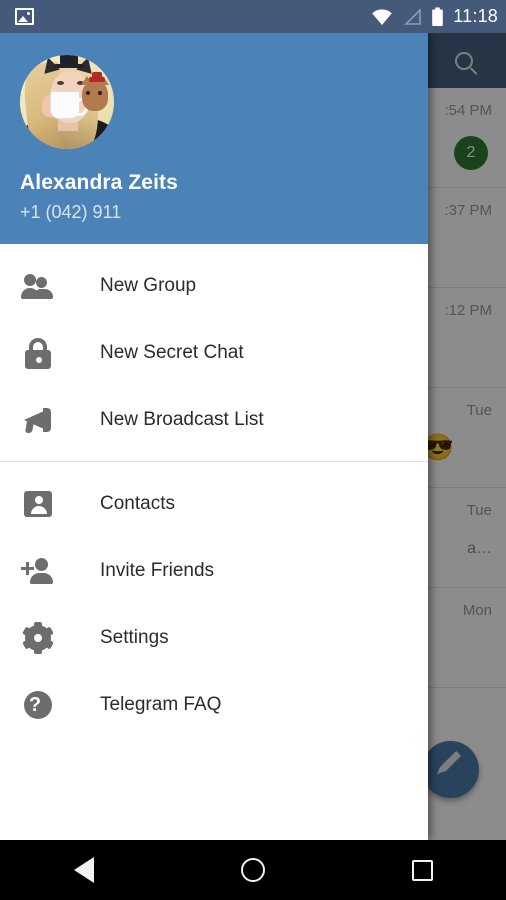 The height and width of the screenshot is (900, 506). I want to click on photo-icon, so click(24, 16).